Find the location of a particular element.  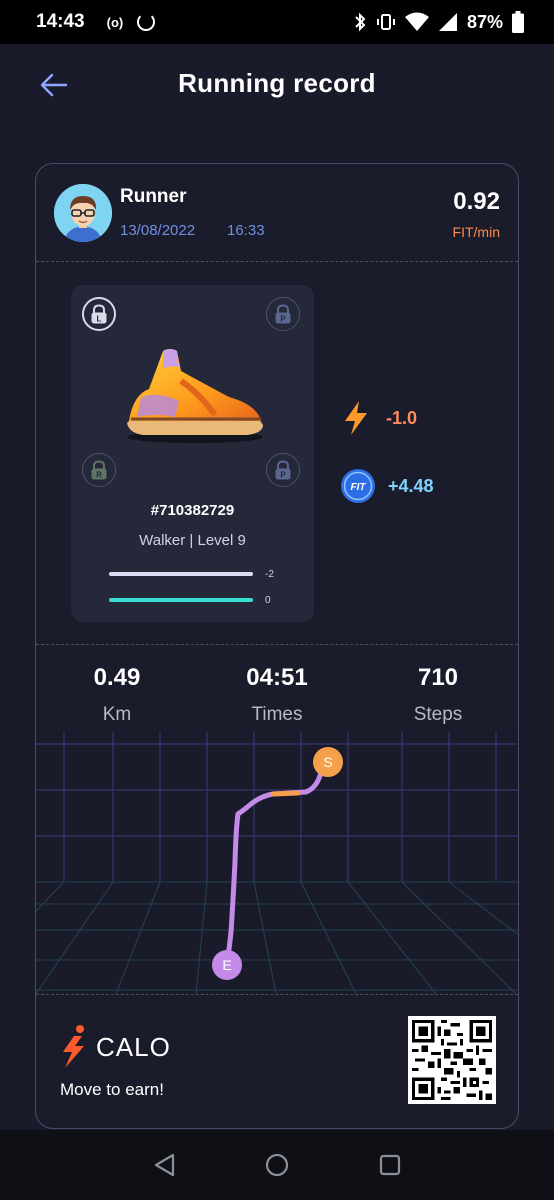

route-segment is located at coordinates (285, 793).